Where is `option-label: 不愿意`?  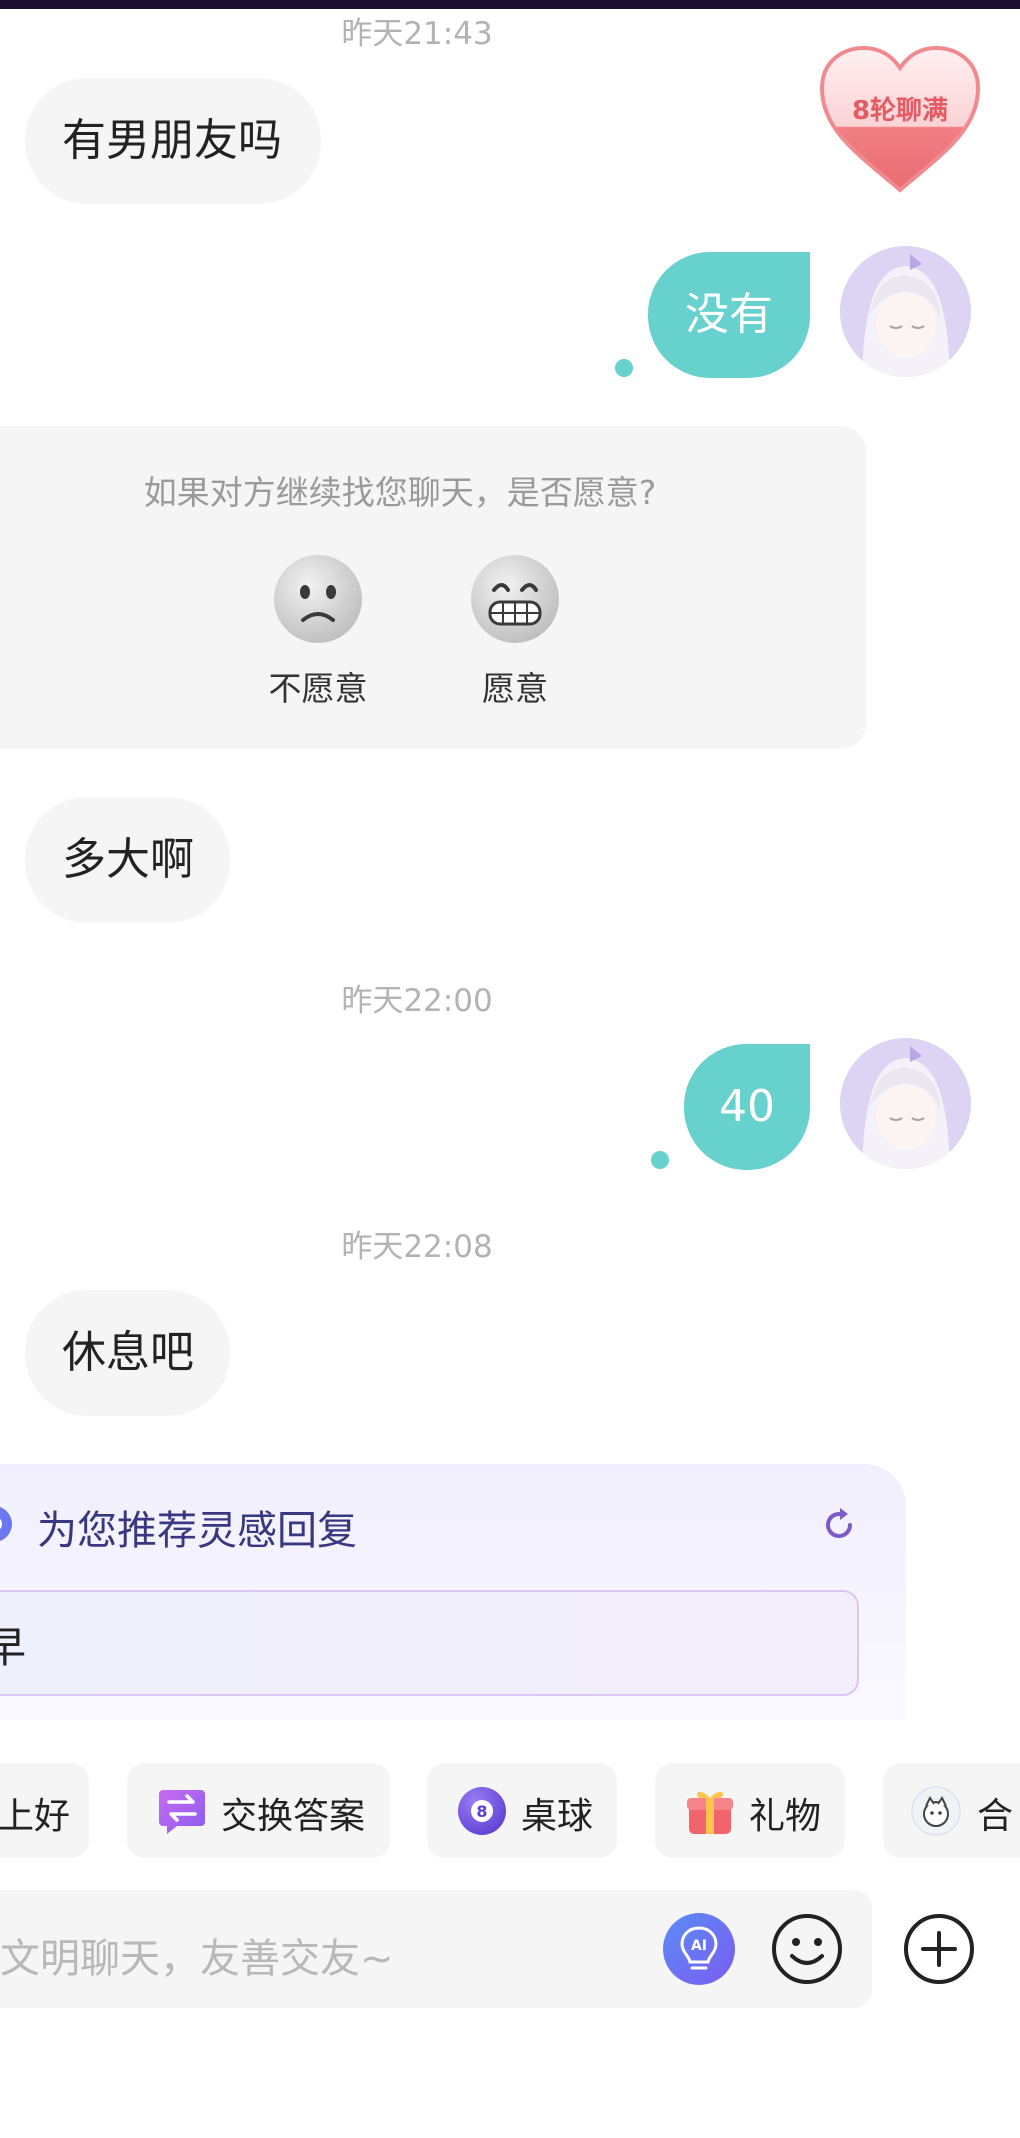 option-label: 不愿意 is located at coordinates (318, 688).